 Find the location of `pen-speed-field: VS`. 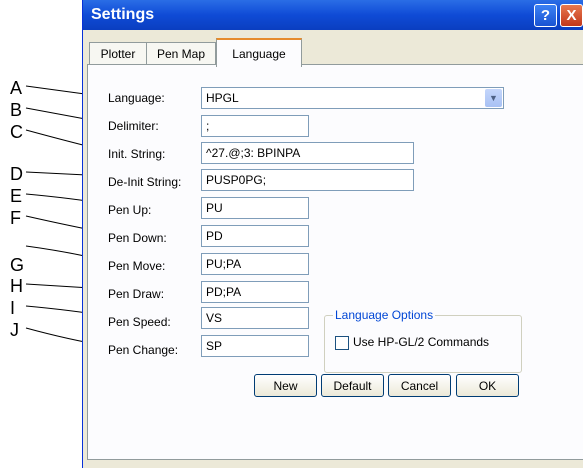

pen-speed-field: VS is located at coordinates (255, 318).